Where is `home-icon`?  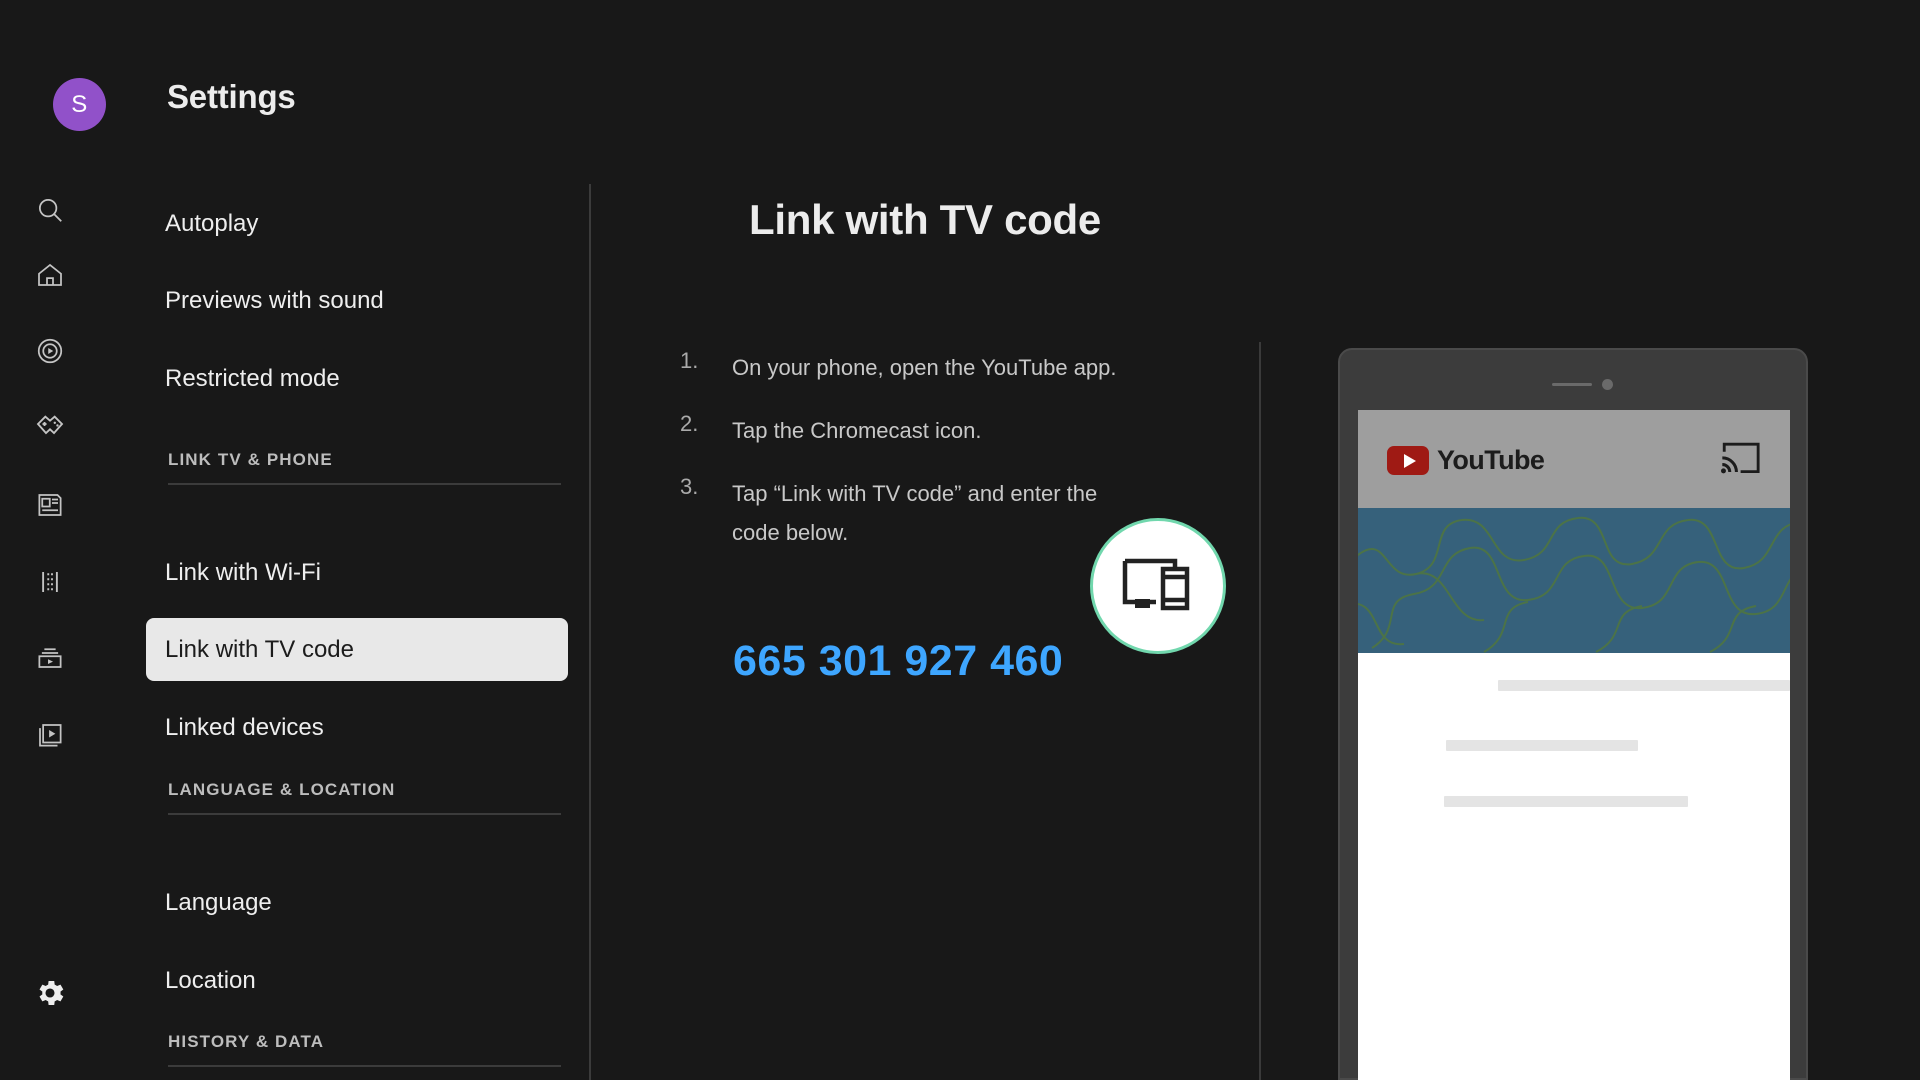 home-icon is located at coordinates (50, 275).